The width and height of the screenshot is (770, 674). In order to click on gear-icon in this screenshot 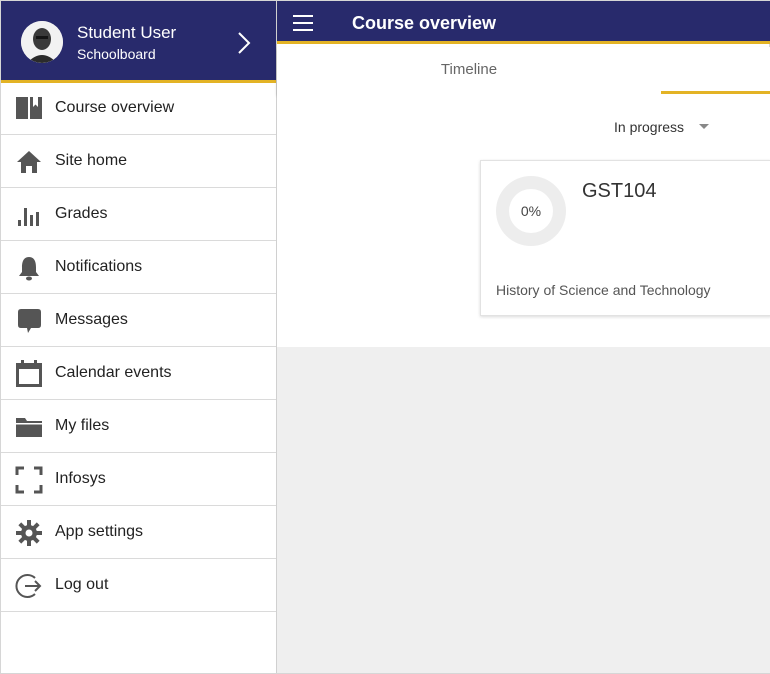, I will do `click(29, 533)`.